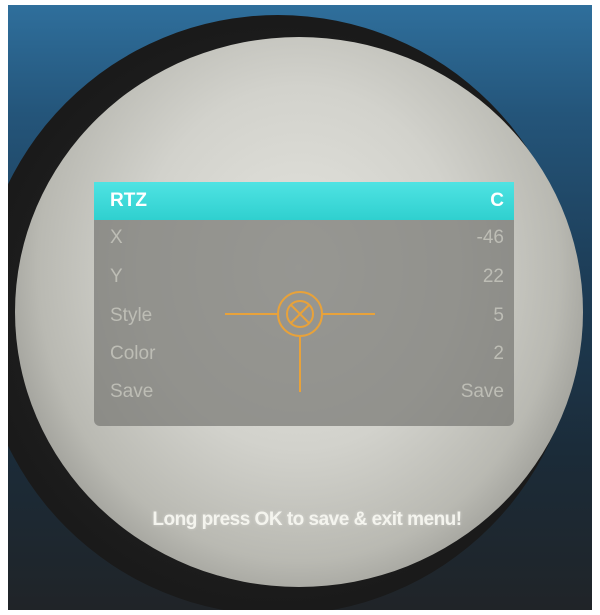 The height and width of the screenshot is (615, 600). What do you see at coordinates (116, 237) in the screenshot?
I see `menu-item-label: X` at bounding box center [116, 237].